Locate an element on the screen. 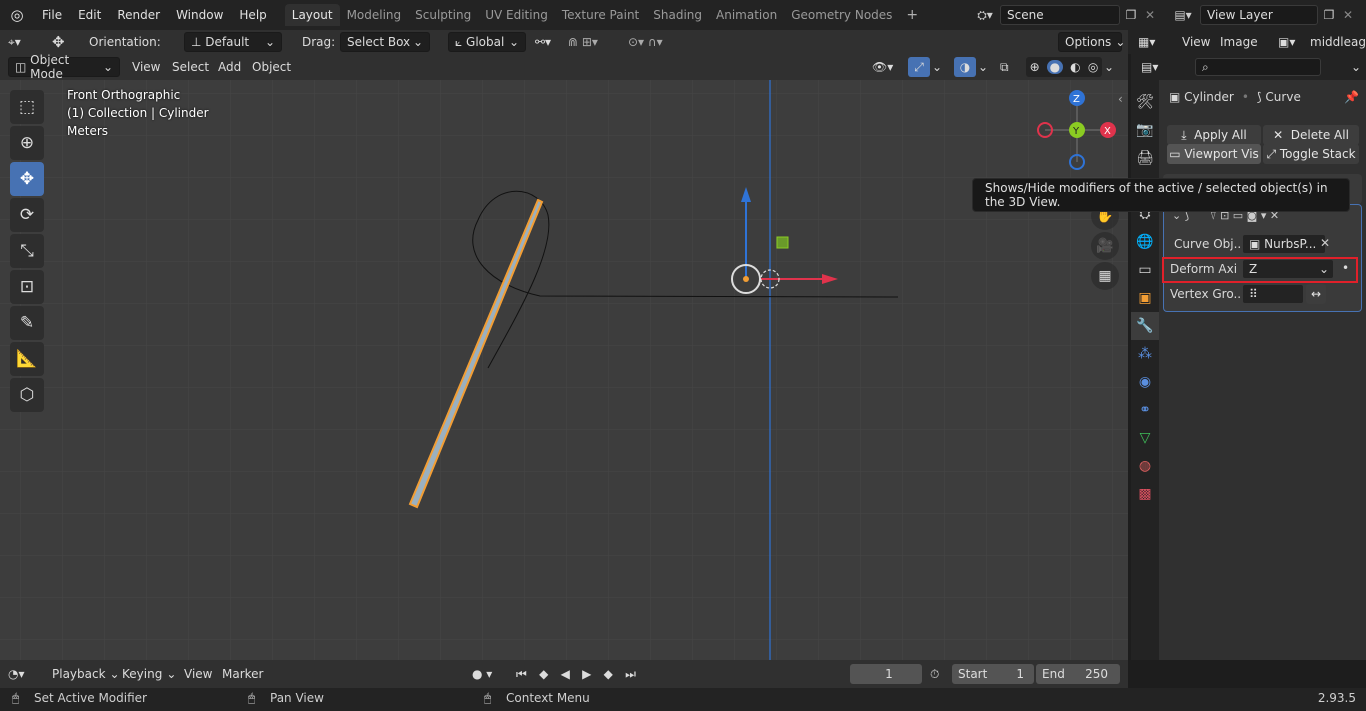 The height and width of the screenshot is (711, 1366). modifier-tab-icon: 🔧 is located at coordinates (1145, 326).